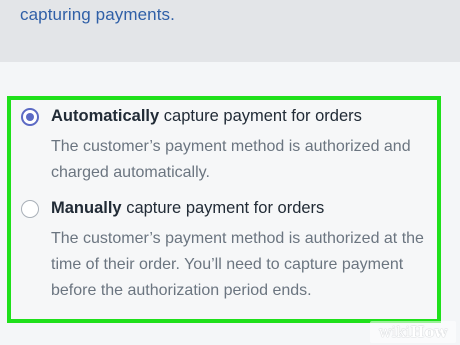  I want to click on automatic-capture-label-bold: Automatically, so click(105, 116).